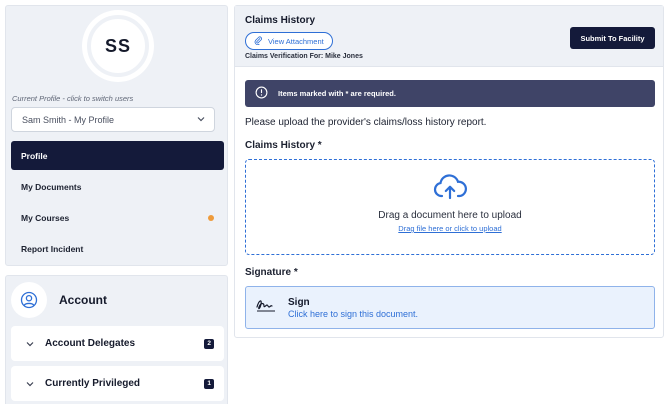 The height and width of the screenshot is (404, 670). I want to click on sidebar-item-report-incident: Report Incident, so click(117, 248).